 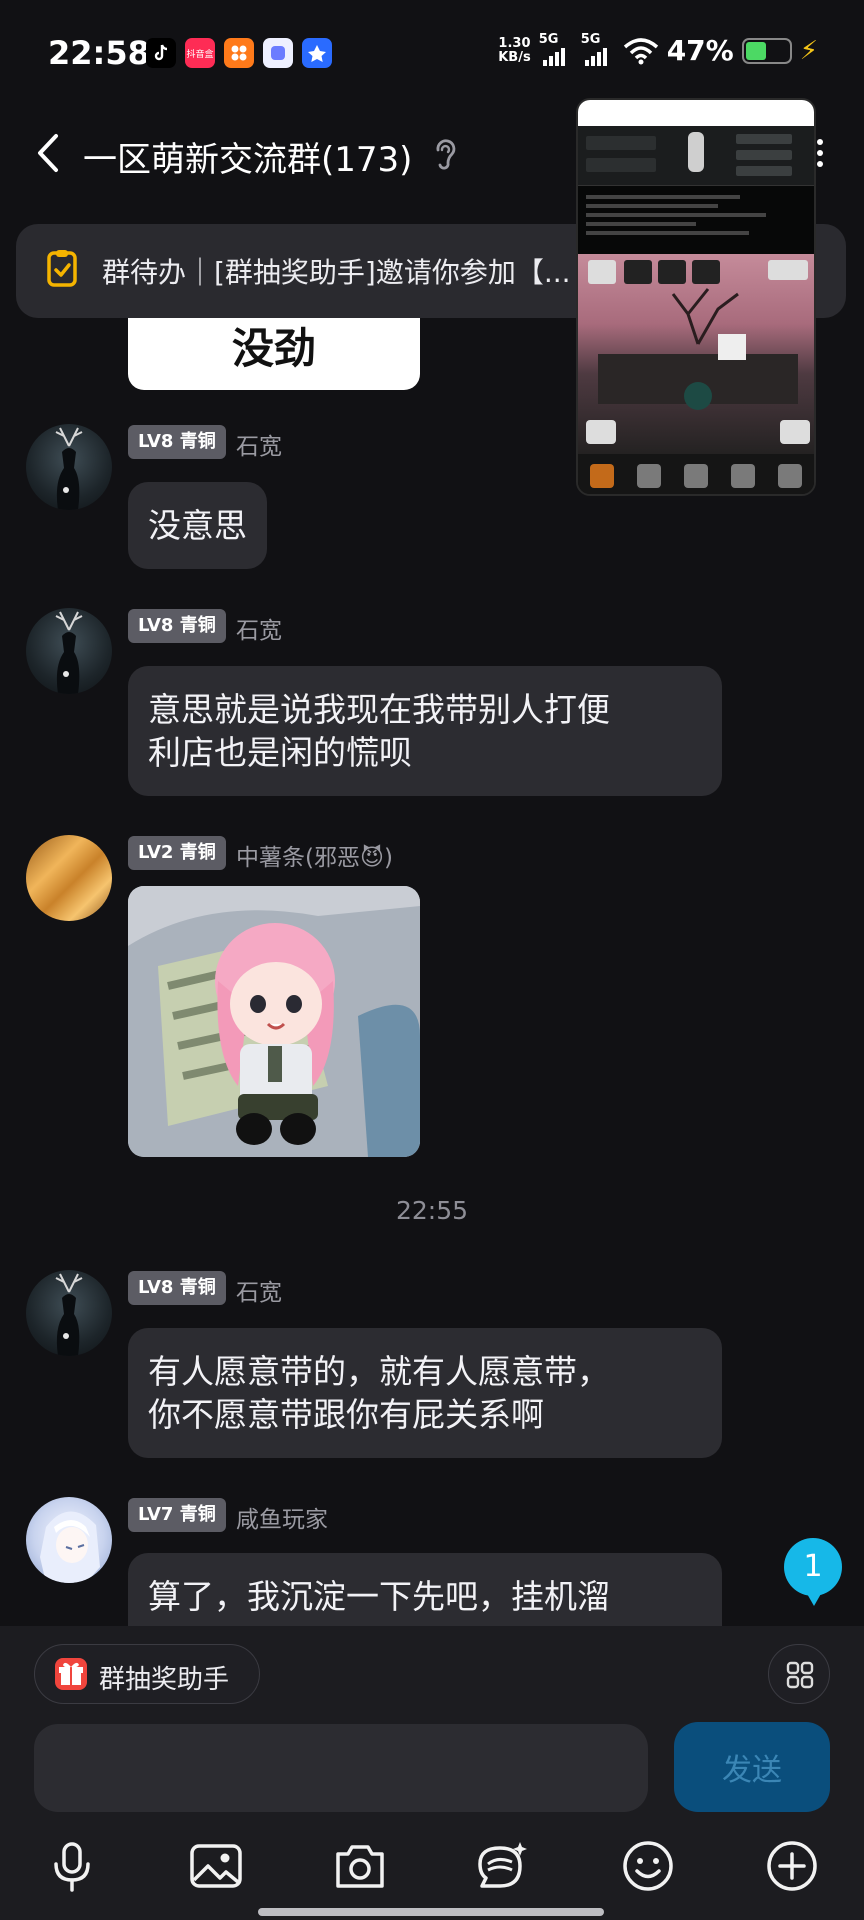 I want to click on sender-name: 中薯条(邪恶😈), so click(x=314, y=855).